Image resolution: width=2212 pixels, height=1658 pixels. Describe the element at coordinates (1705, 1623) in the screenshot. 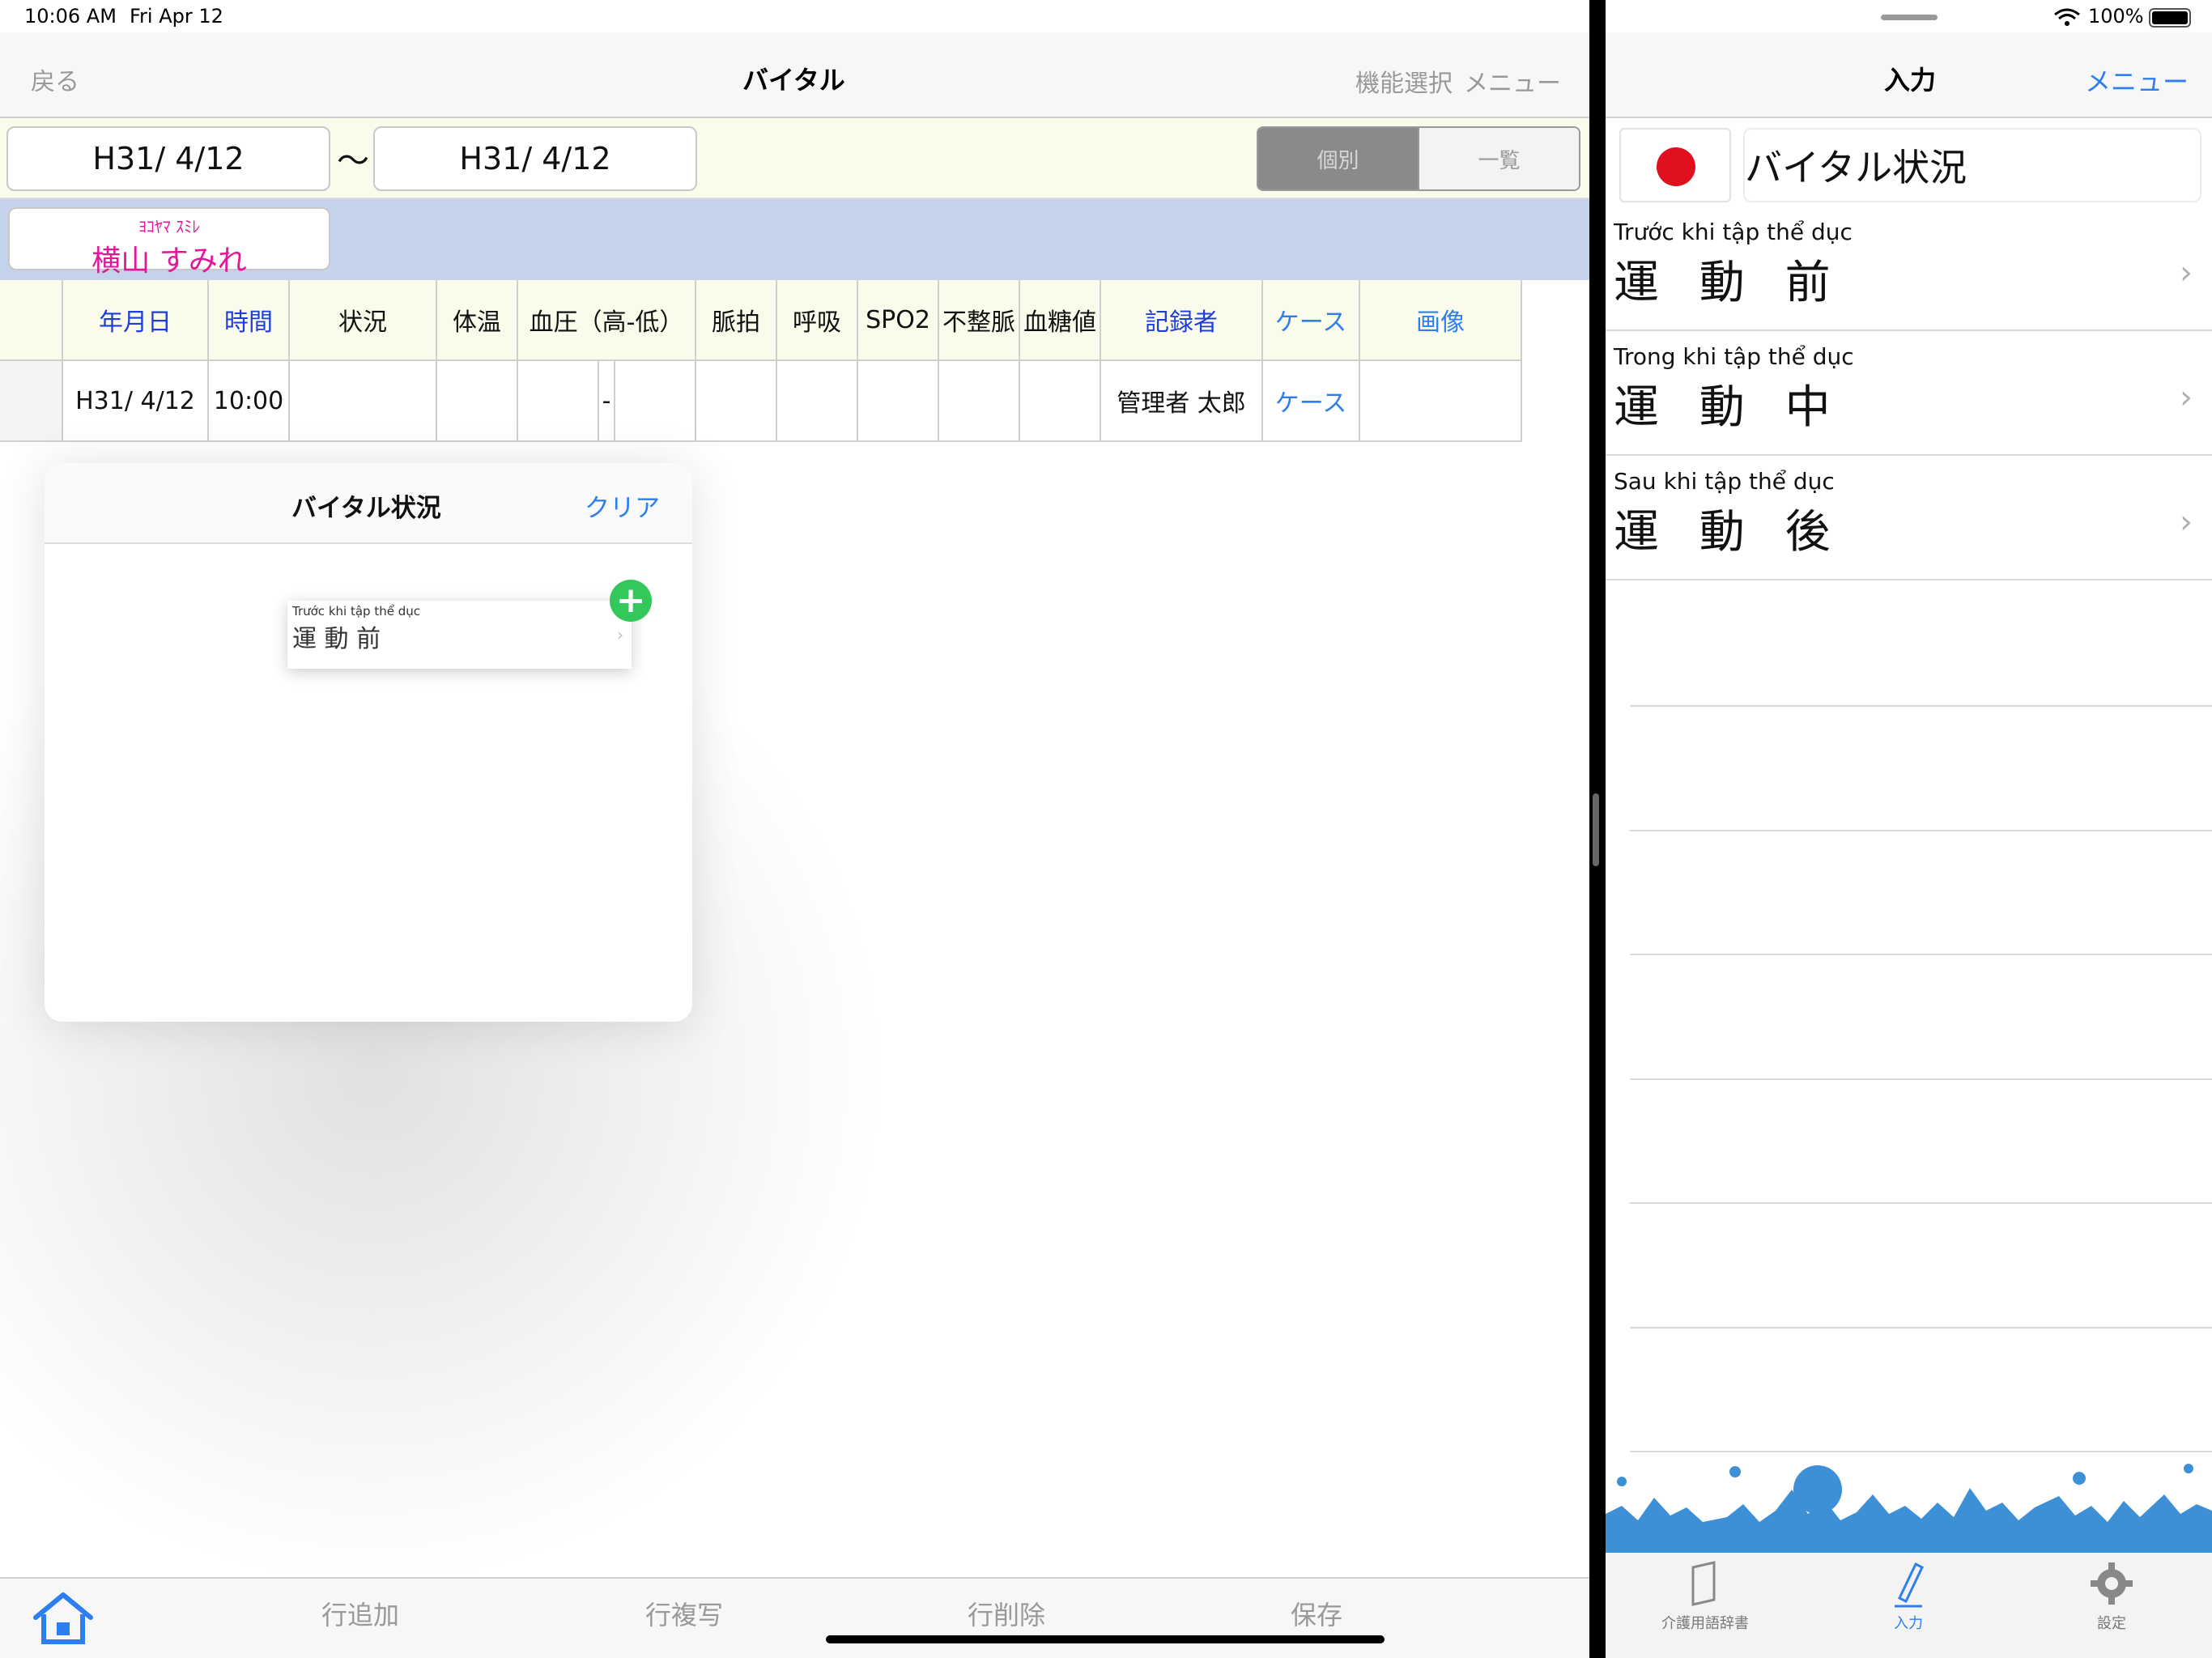

I see `tab-dictionary-label: 介護用語辞書` at that location.